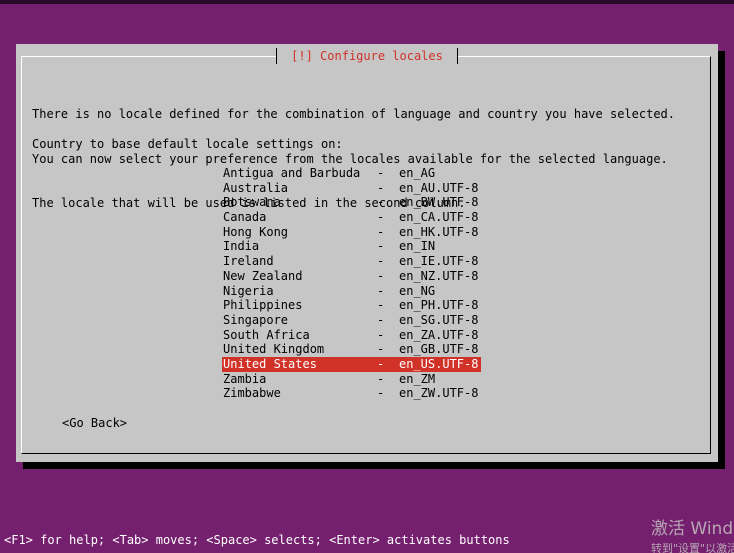  I want to click on locale-option: Zambia - en_ZM, so click(351, 379).